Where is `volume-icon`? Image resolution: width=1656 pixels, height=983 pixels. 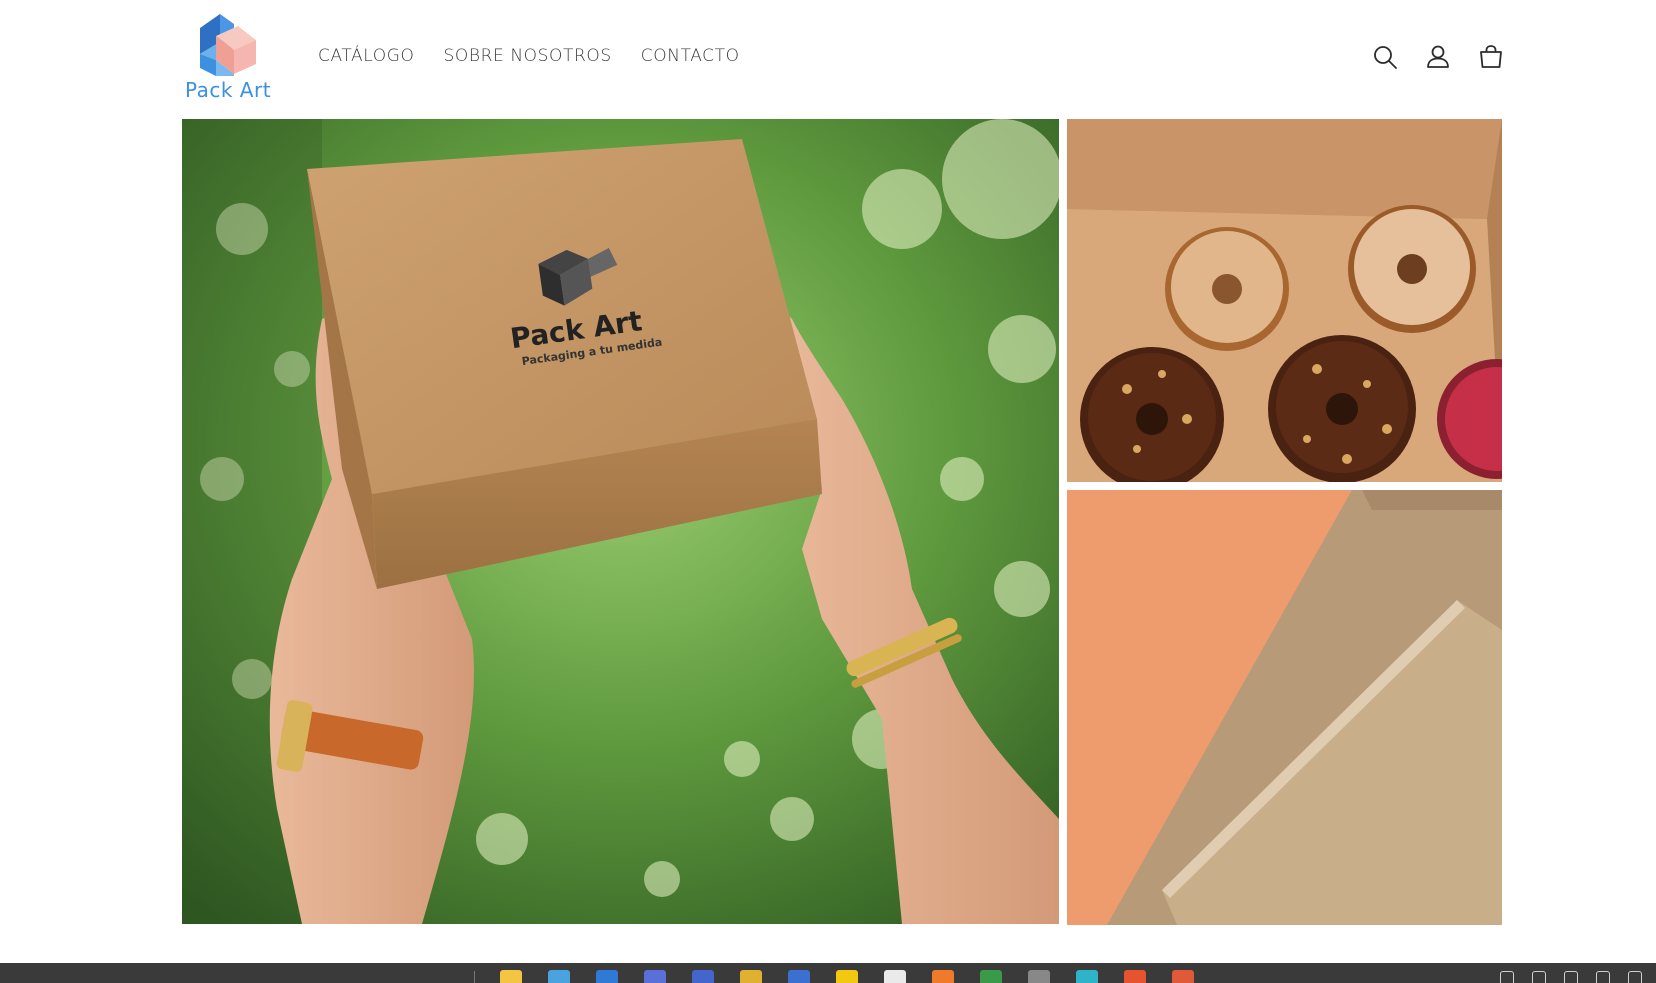
volume-icon is located at coordinates (1635, 977).